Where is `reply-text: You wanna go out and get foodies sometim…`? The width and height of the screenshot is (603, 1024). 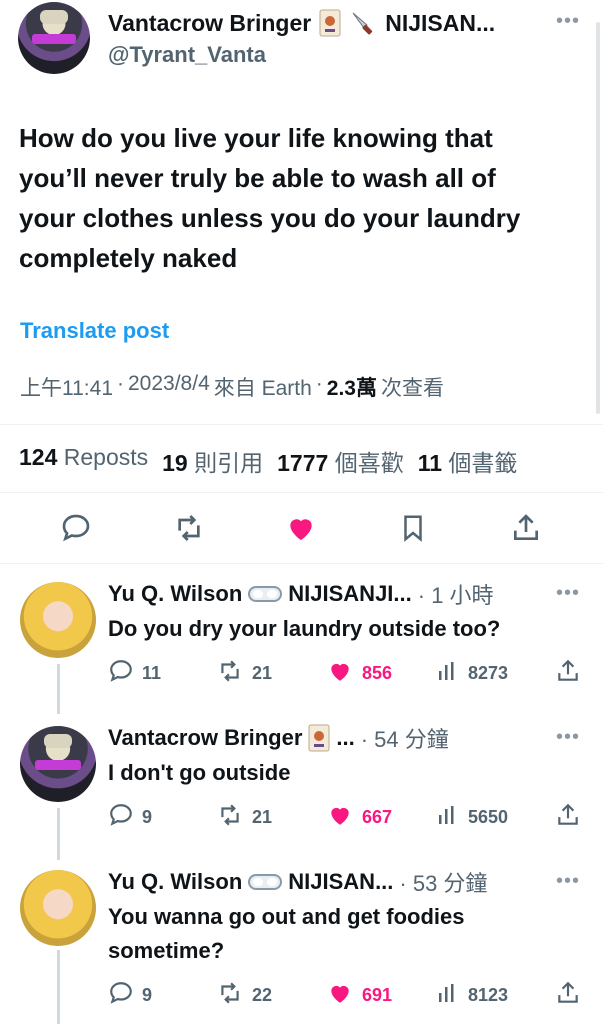 reply-text: You wanna go out and get foodies sometim… is located at coordinates (286, 934).